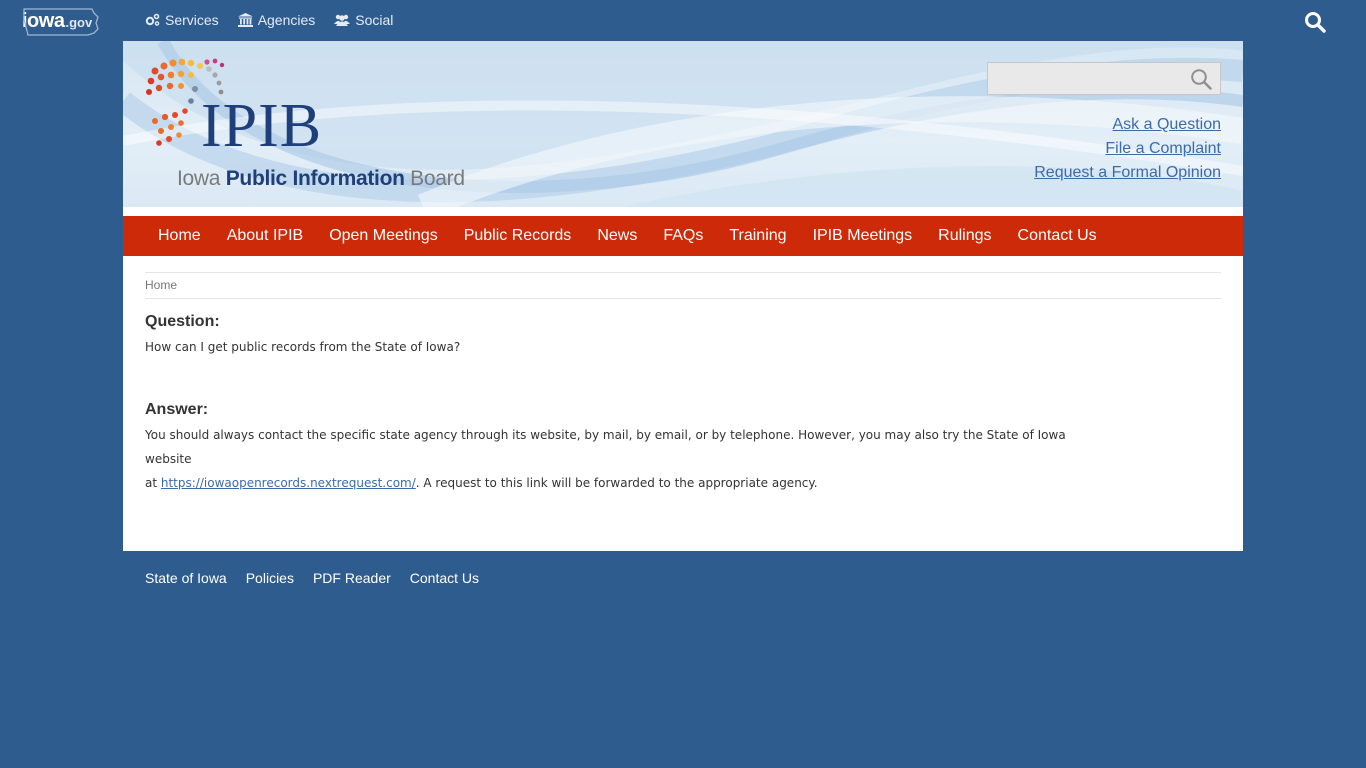  Describe the element at coordinates (617, 236) in the screenshot. I see `nav-news: News` at that location.